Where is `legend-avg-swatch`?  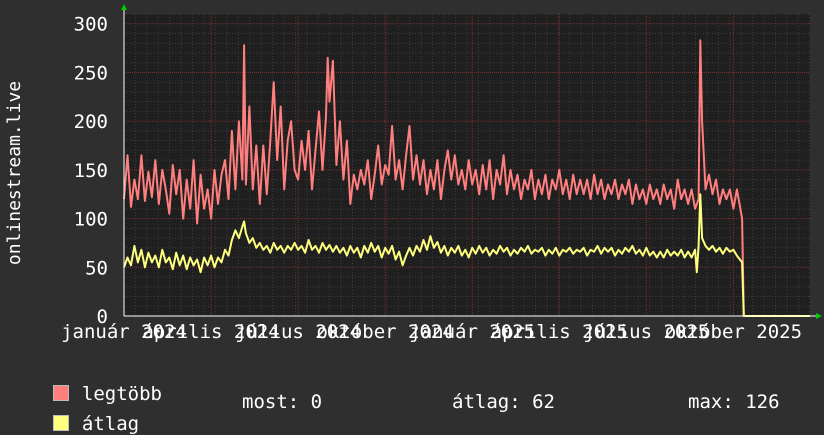 legend-avg-swatch is located at coordinates (60, 423).